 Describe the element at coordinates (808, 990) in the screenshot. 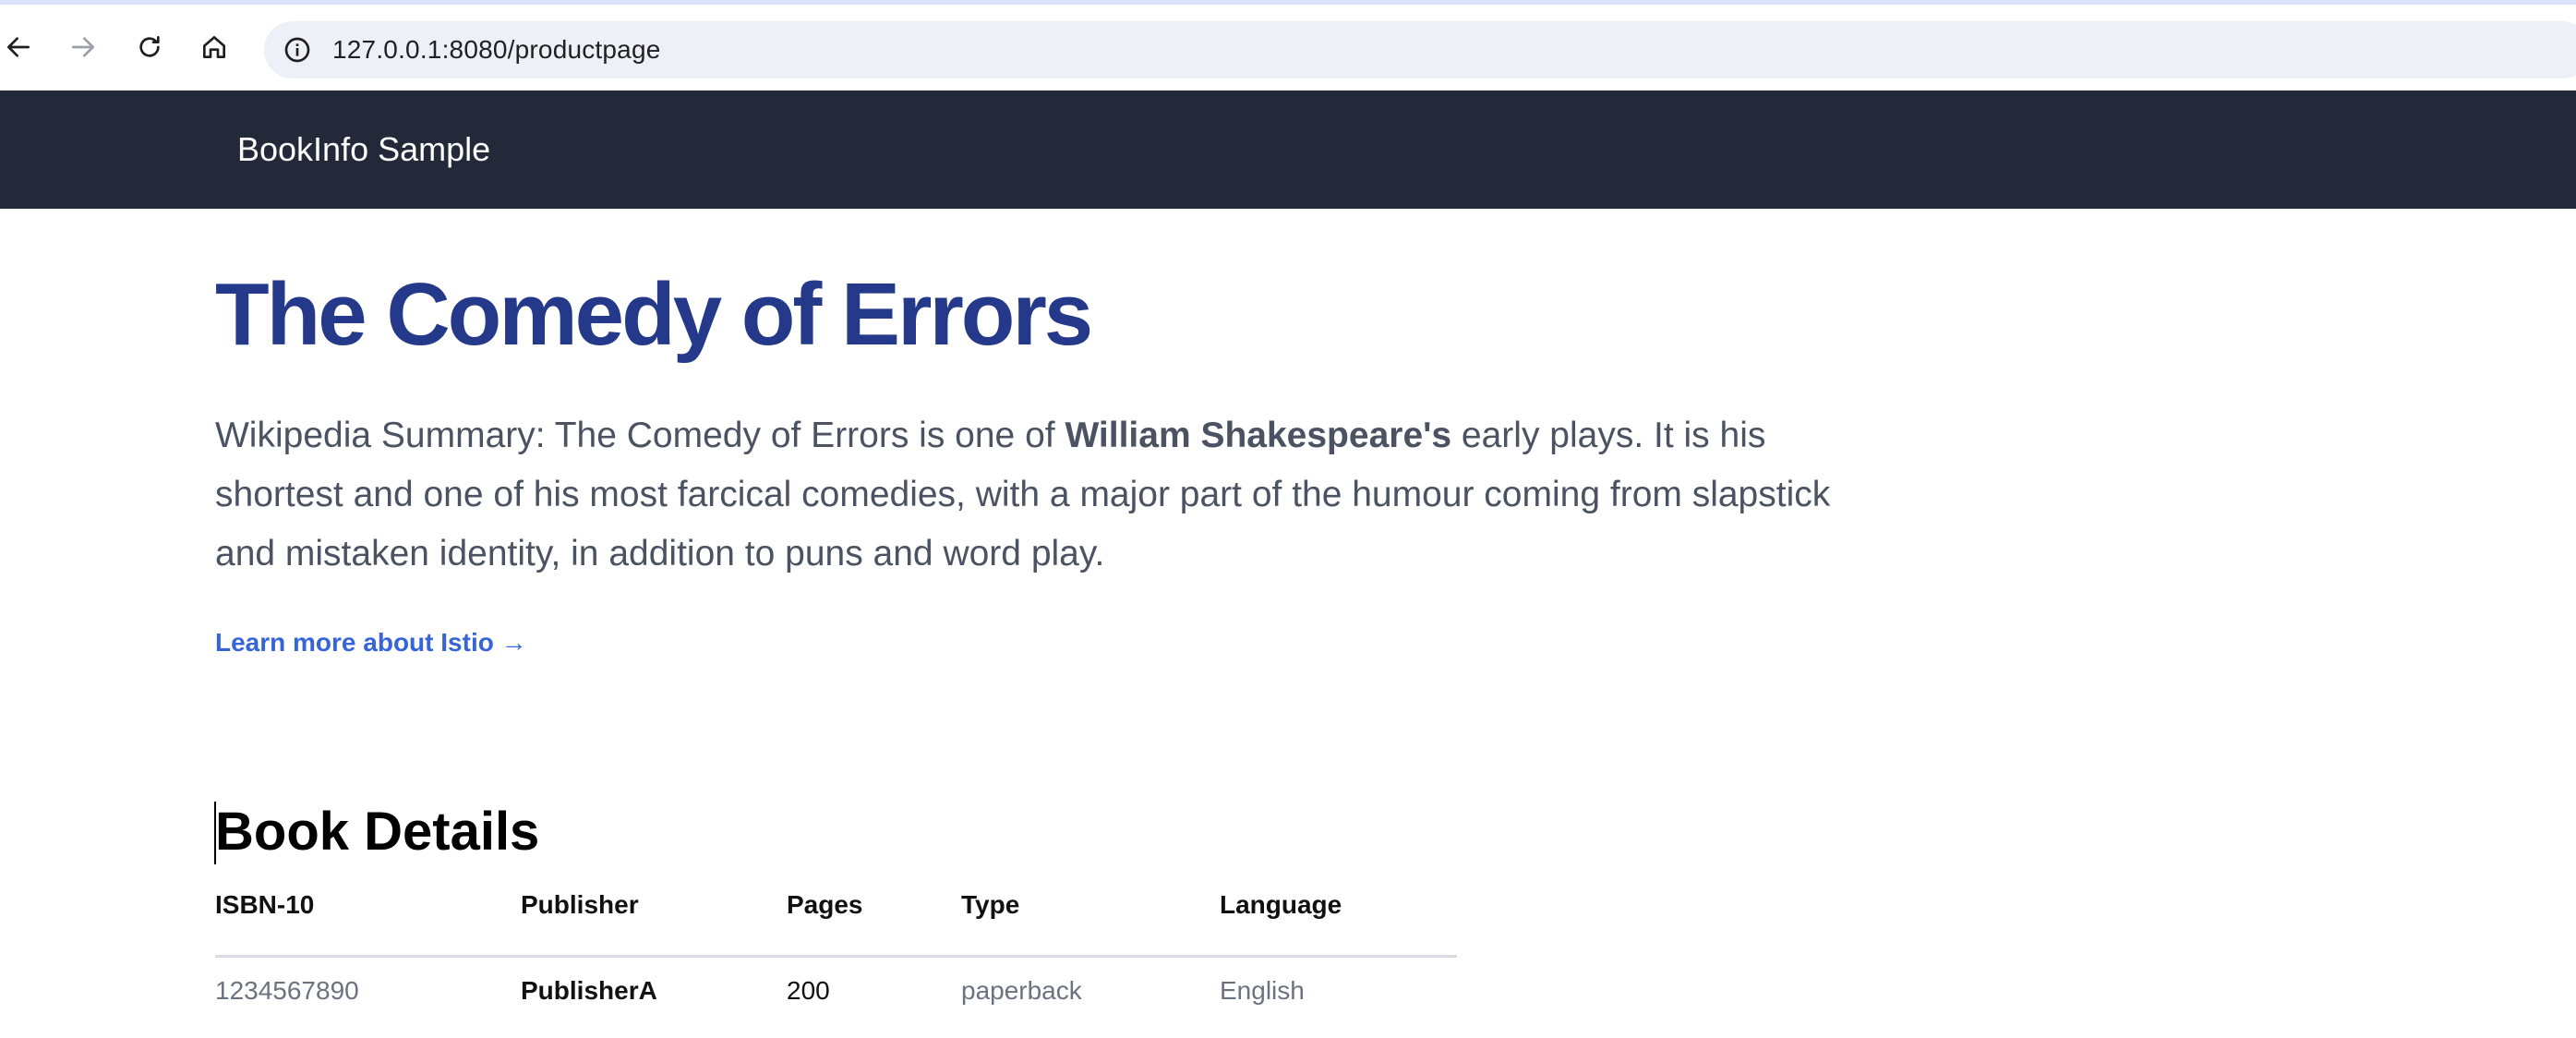

I see `cell-pages: 200` at that location.